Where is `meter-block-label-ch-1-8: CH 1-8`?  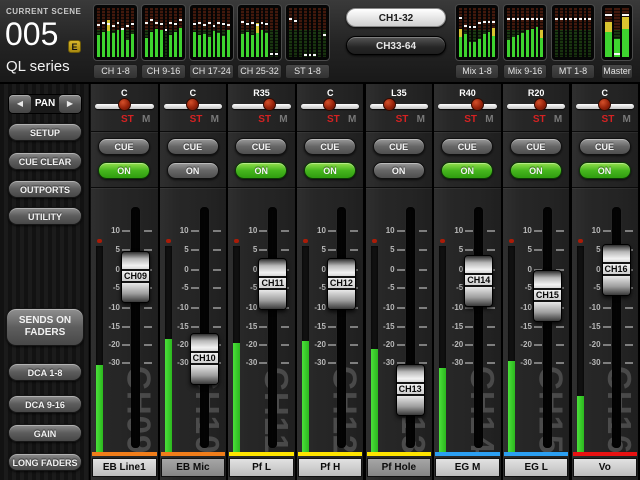 meter-block-label-ch-1-8: CH 1-8 is located at coordinates (115, 71).